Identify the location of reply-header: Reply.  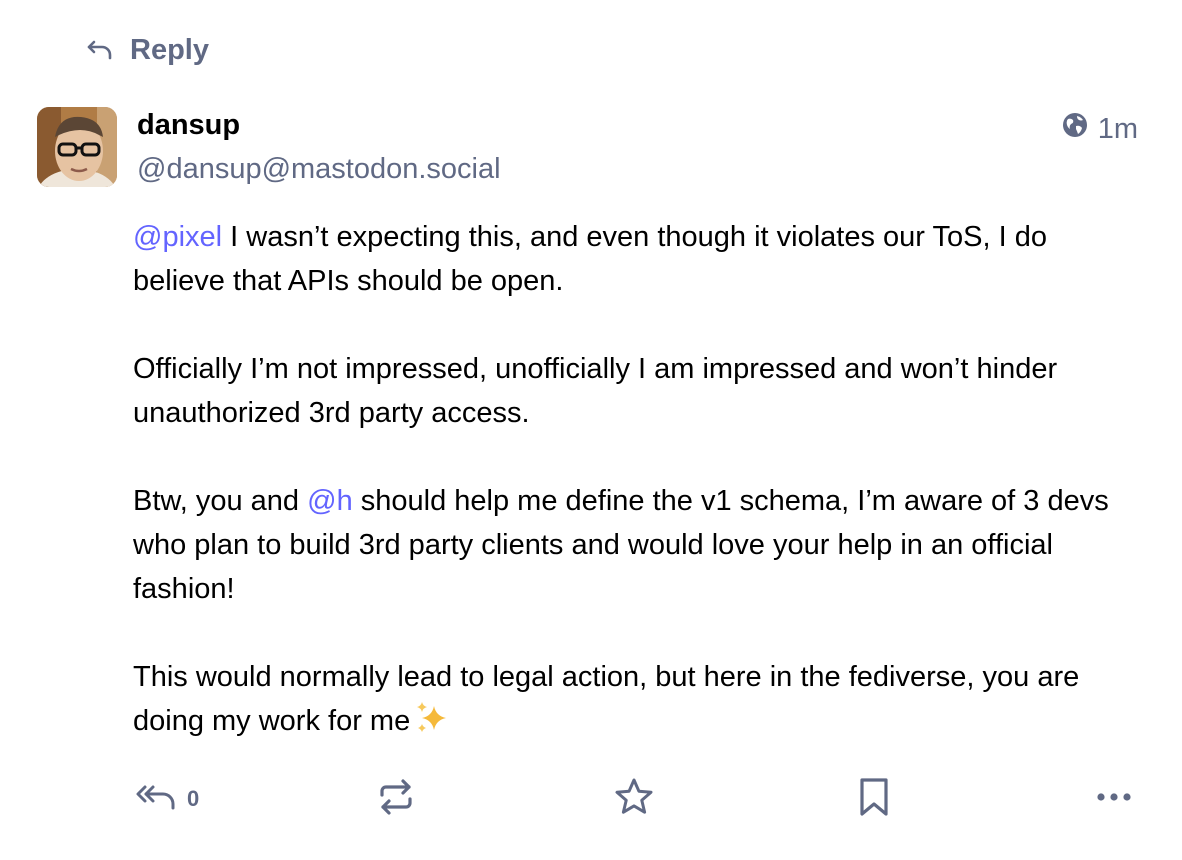
(147, 50).